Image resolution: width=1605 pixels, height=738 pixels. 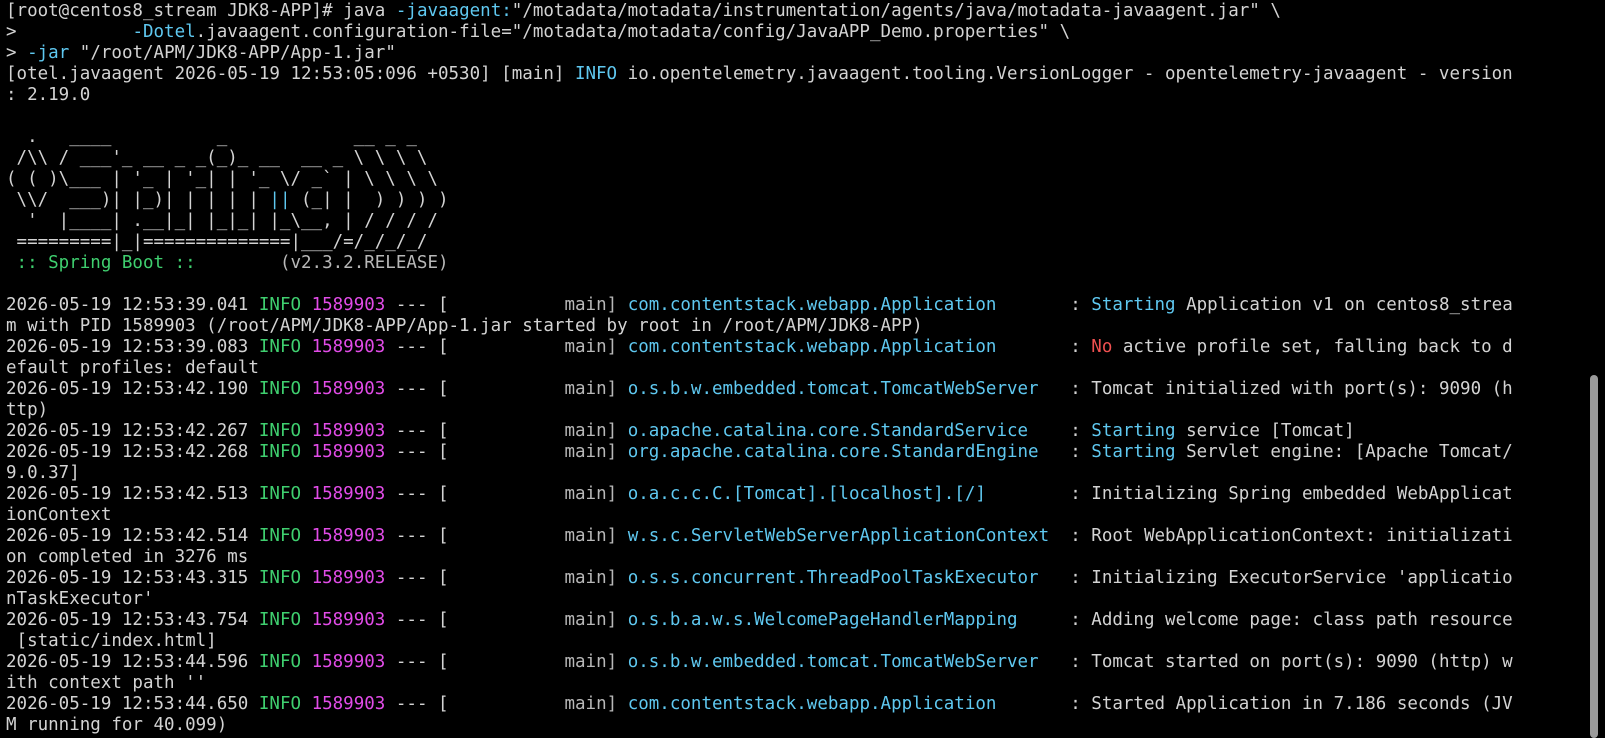 What do you see at coordinates (843, 431) in the screenshot?
I see `log-logger: o.apache.catalina.core.StandardService` at bounding box center [843, 431].